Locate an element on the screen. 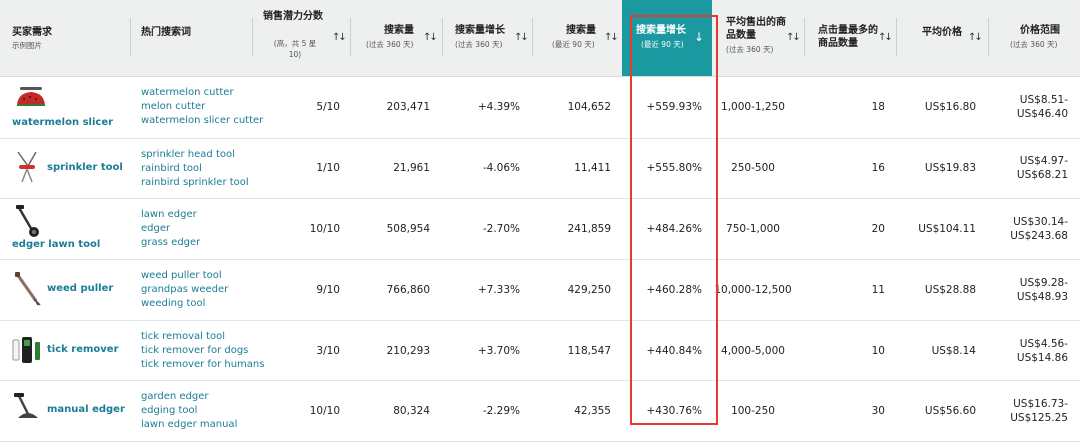 This screenshot has height=444, width=1080. search-growth-360: +4.39% is located at coordinates (498, 107).